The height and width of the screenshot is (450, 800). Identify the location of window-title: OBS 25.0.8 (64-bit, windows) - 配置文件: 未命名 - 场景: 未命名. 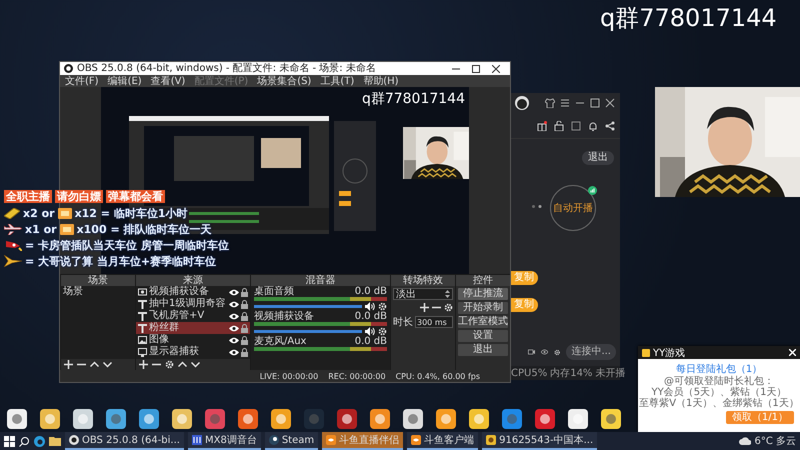
(227, 68).